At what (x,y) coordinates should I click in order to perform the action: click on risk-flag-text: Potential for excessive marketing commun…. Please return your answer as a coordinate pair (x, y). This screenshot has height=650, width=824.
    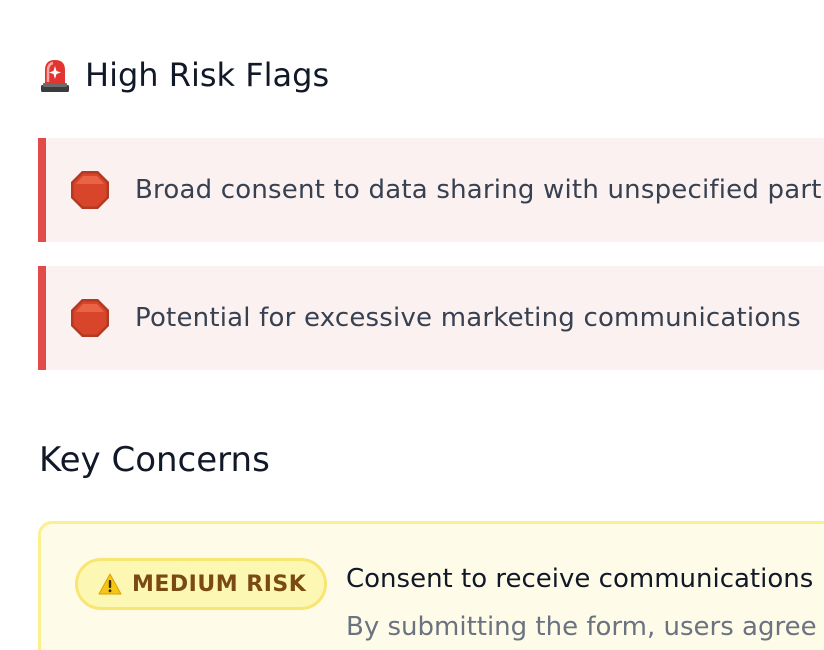
    Looking at the image, I should click on (468, 318).